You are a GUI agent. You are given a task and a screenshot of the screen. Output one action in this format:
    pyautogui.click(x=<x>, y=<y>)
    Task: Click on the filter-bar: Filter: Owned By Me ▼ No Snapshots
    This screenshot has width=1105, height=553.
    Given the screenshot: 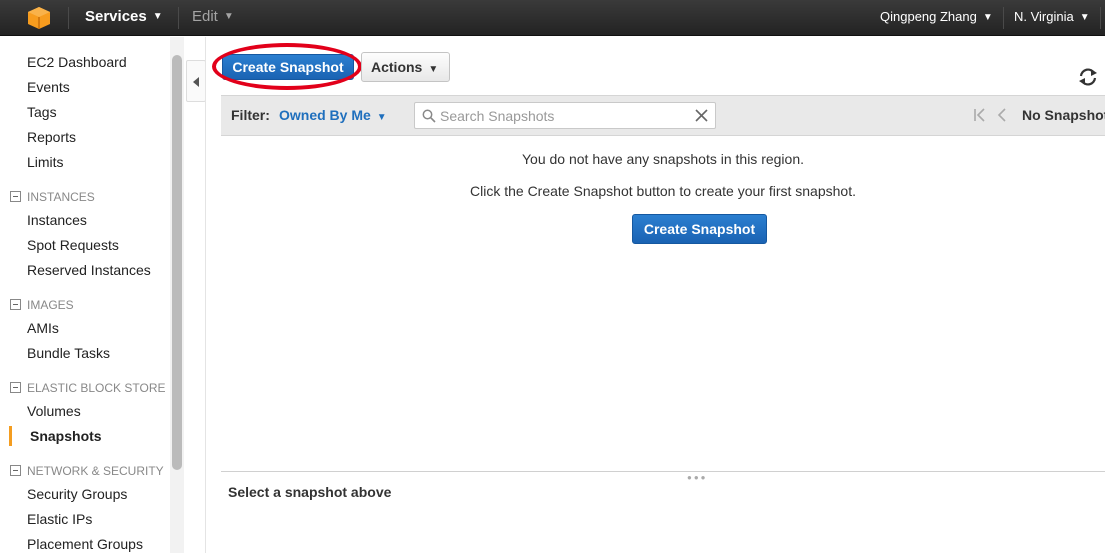 What is the action you would take?
    pyautogui.click(x=663, y=115)
    